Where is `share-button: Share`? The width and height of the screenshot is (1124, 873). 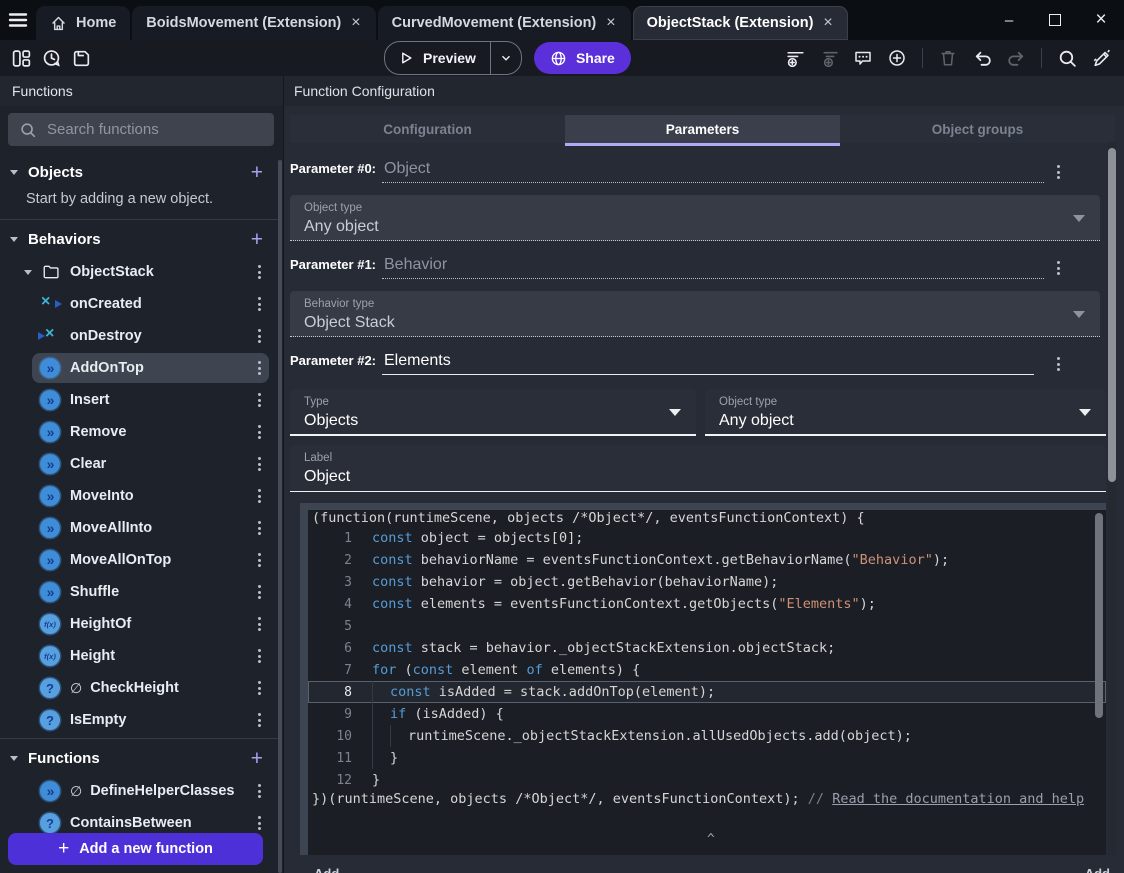 share-button: Share is located at coordinates (582, 58).